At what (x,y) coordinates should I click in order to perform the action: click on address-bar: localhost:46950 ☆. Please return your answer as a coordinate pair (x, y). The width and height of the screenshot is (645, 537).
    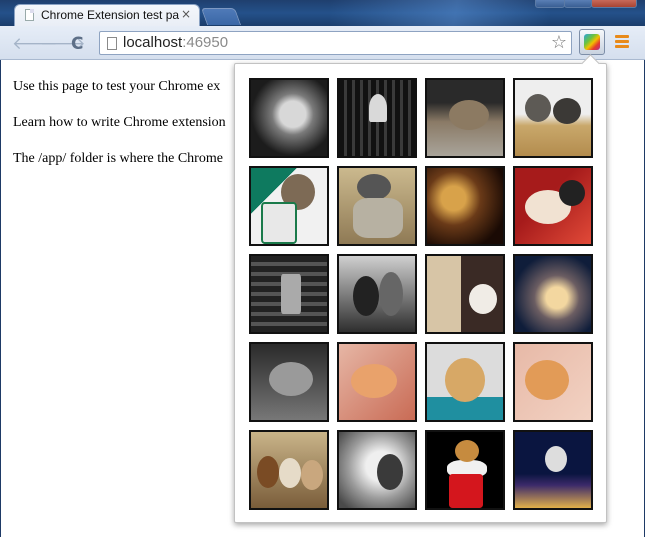
    Looking at the image, I should click on (335, 43).